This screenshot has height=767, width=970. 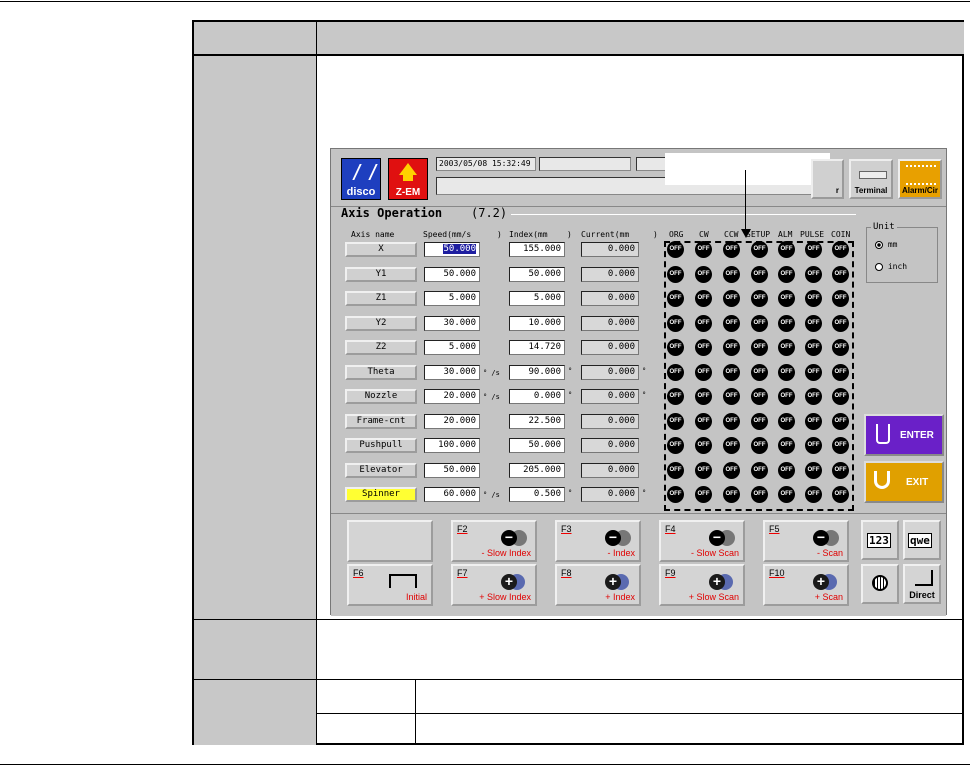 What do you see at coordinates (528, 234) in the screenshot?
I see `header-index: Index(mm` at bounding box center [528, 234].